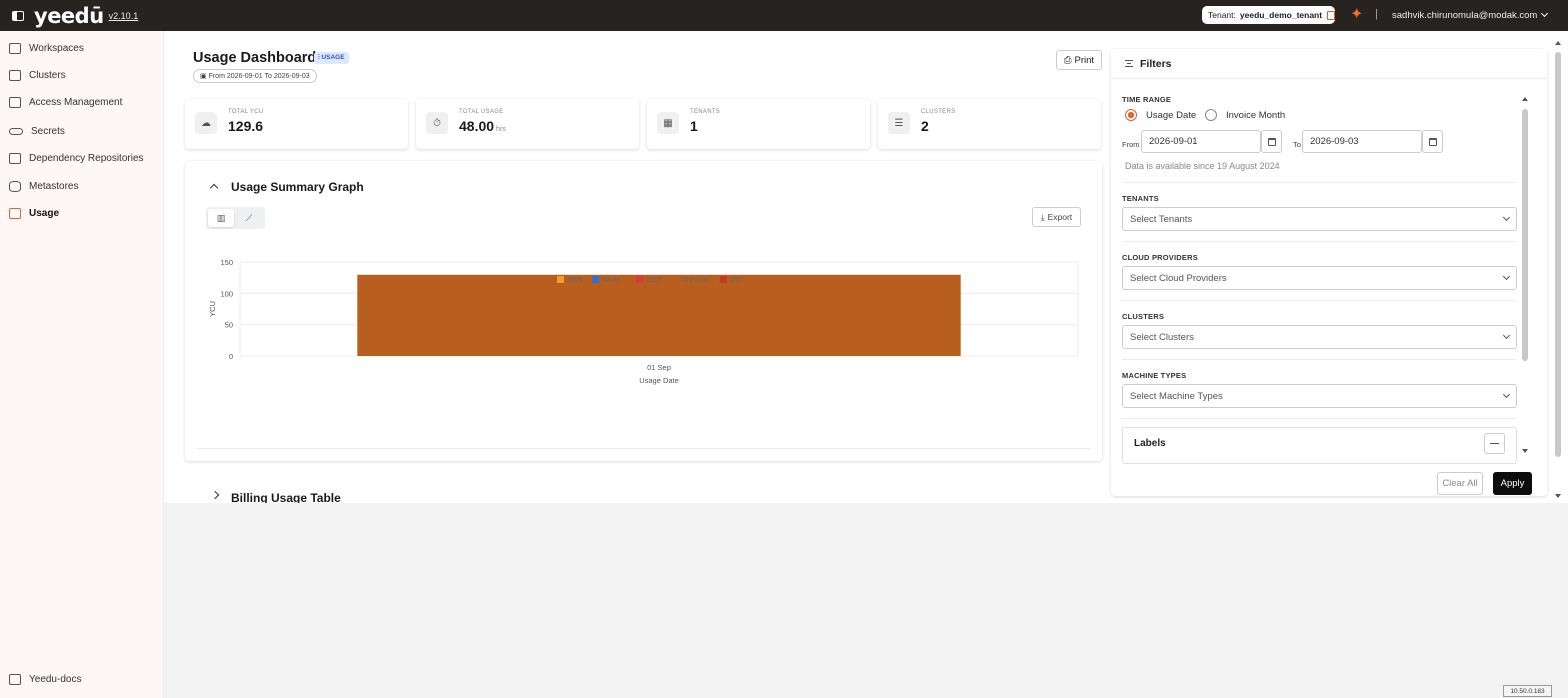  What do you see at coordinates (44, 213) in the screenshot?
I see `sidebar-item-label: Usage` at bounding box center [44, 213].